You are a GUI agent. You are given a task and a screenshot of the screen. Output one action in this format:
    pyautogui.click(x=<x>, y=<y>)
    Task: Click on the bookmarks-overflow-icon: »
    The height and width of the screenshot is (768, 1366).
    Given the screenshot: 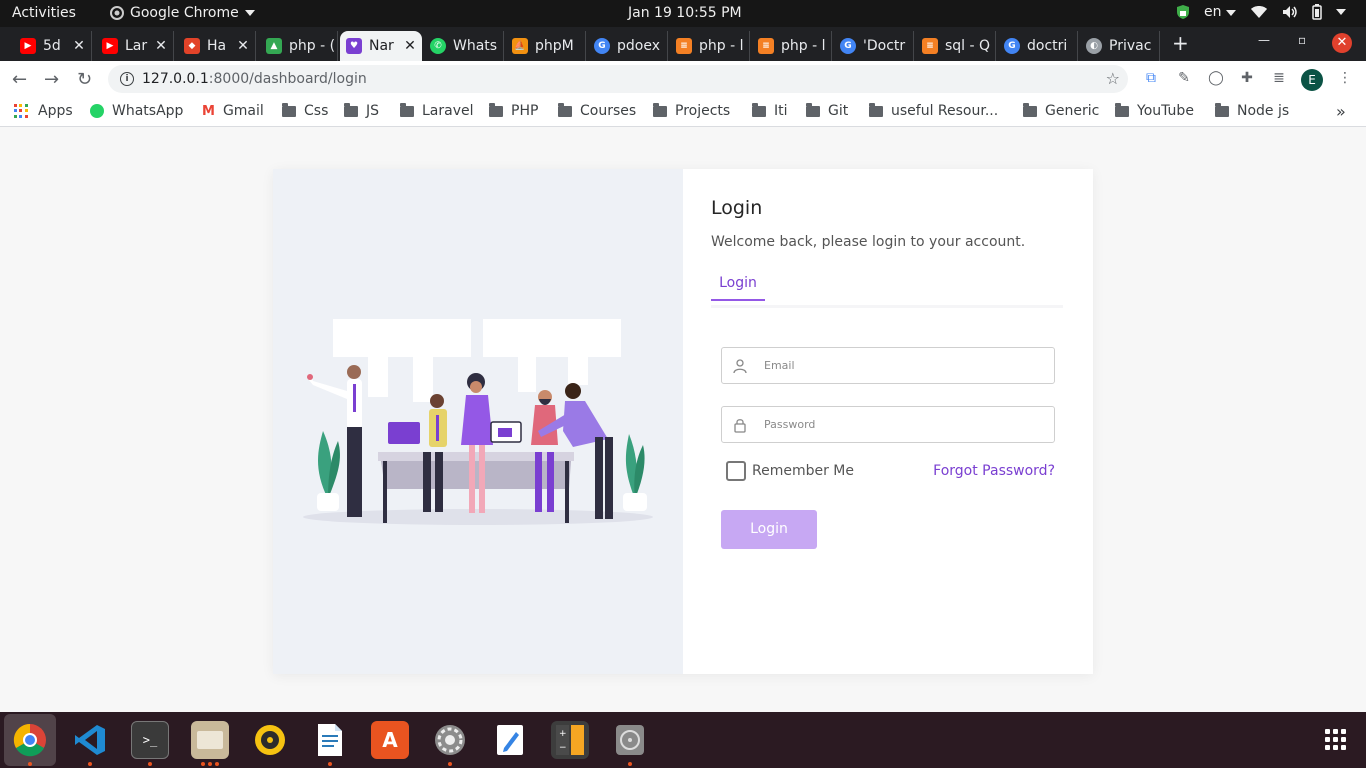 What is the action you would take?
    pyautogui.click(x=1341, y=111)
    